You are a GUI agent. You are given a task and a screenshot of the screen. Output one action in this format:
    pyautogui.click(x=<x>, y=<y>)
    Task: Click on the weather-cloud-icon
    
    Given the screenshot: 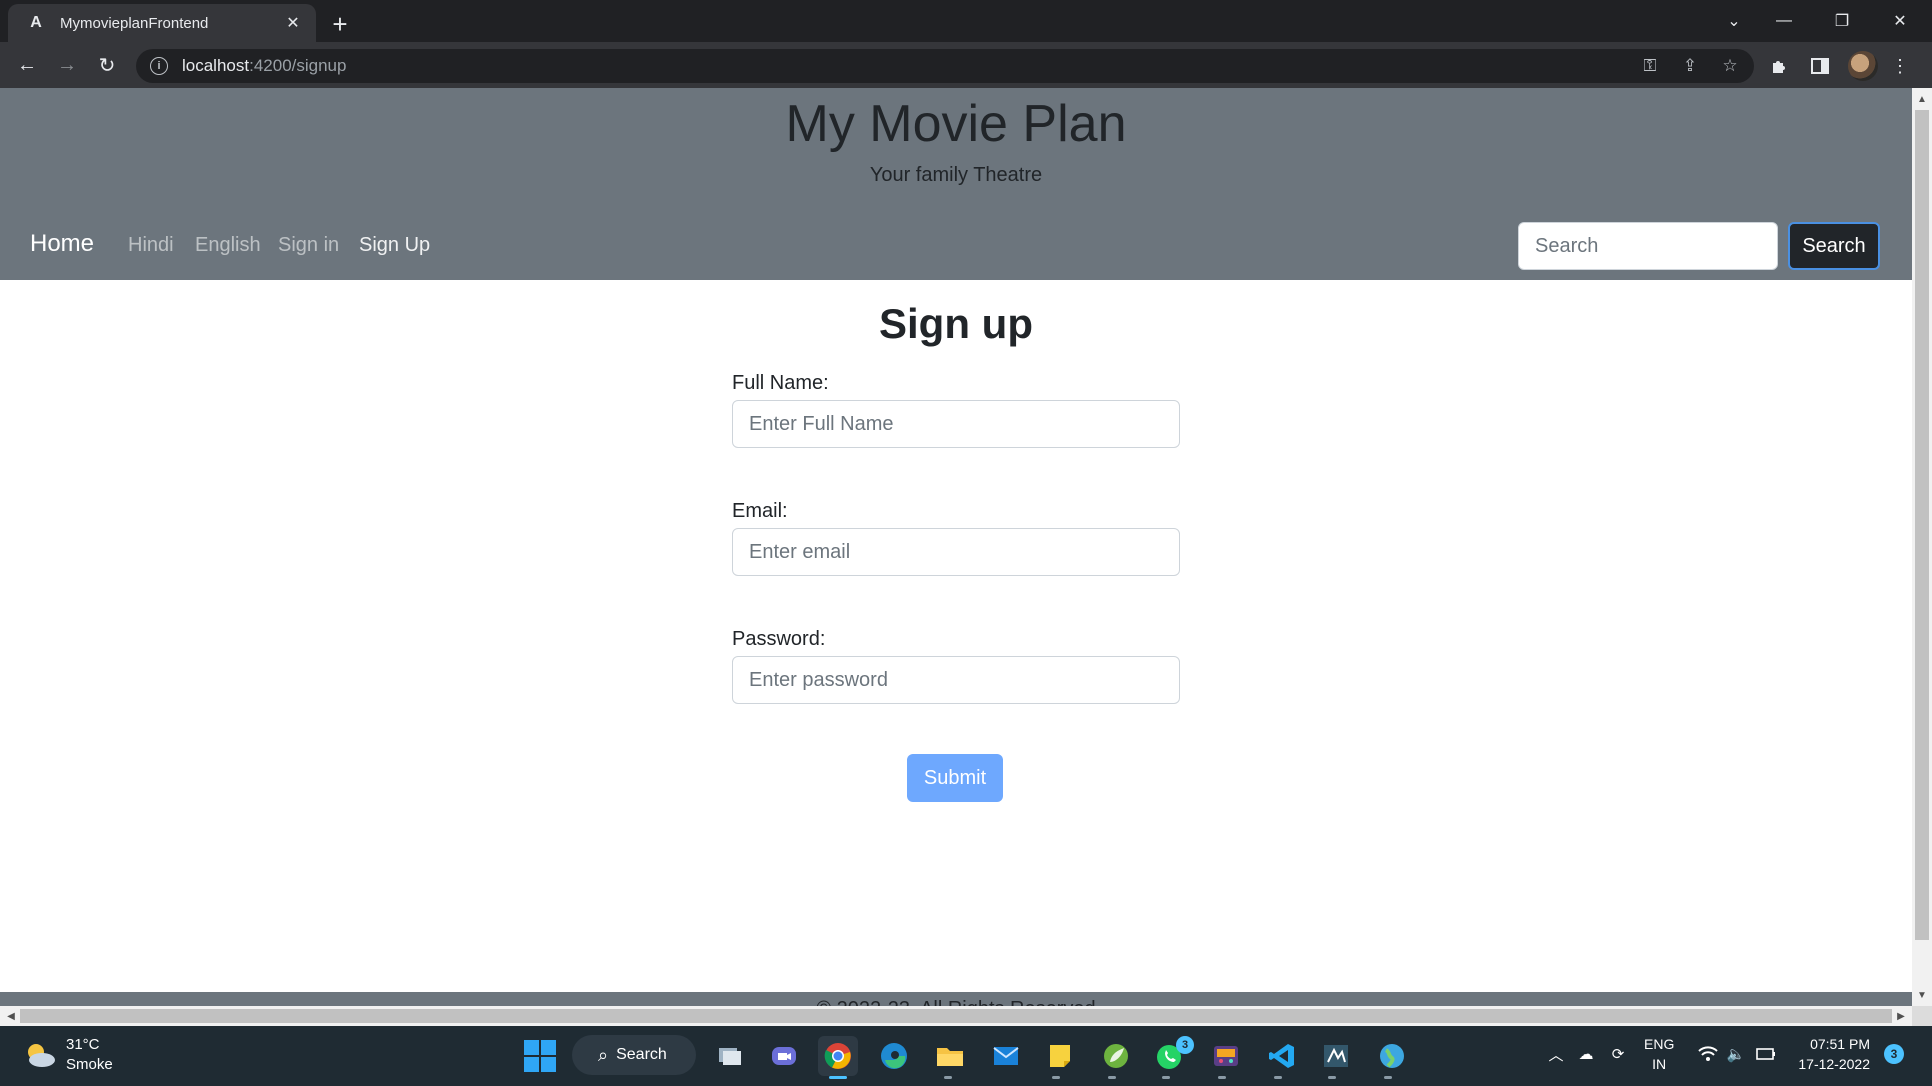 What is the action you would take?
    pyautogui.click(x=39, y=1055)
    